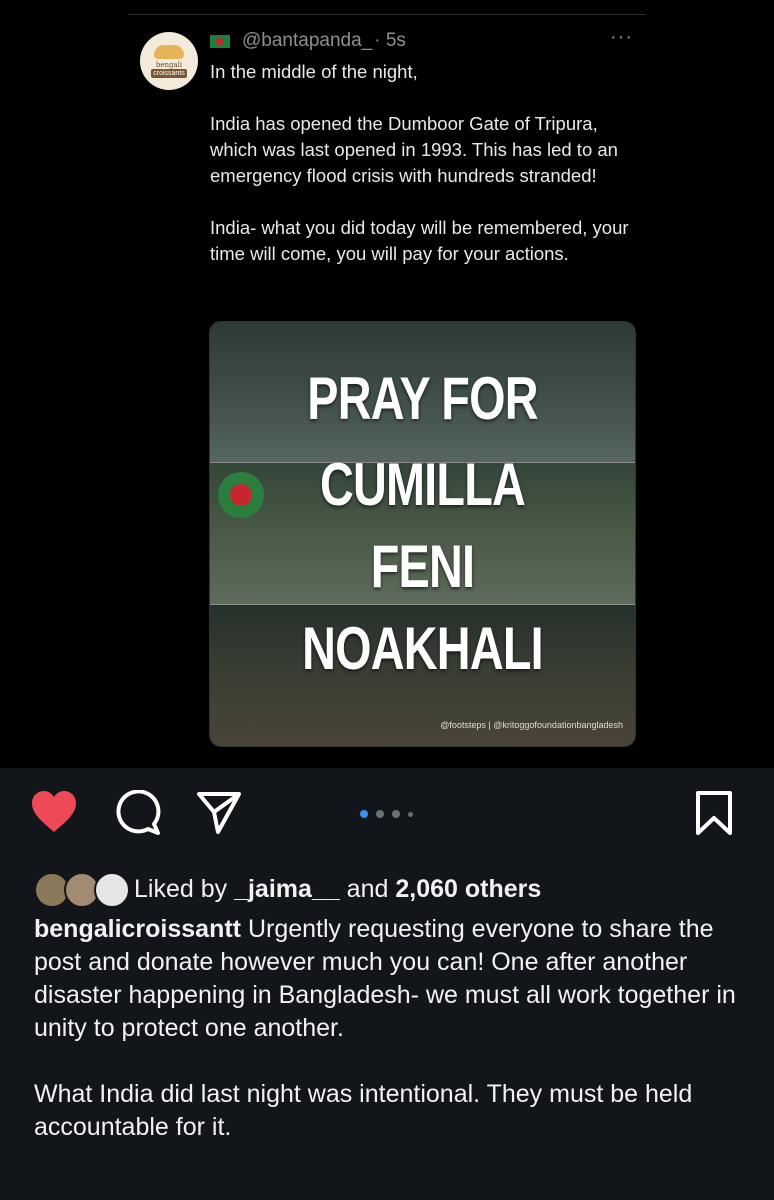 This screenshot has width=774, height=1200. Describe the element at coordinates (422, 484) in the screenshot. I see `poster-line-cumilla: CUMILLA` at that location.